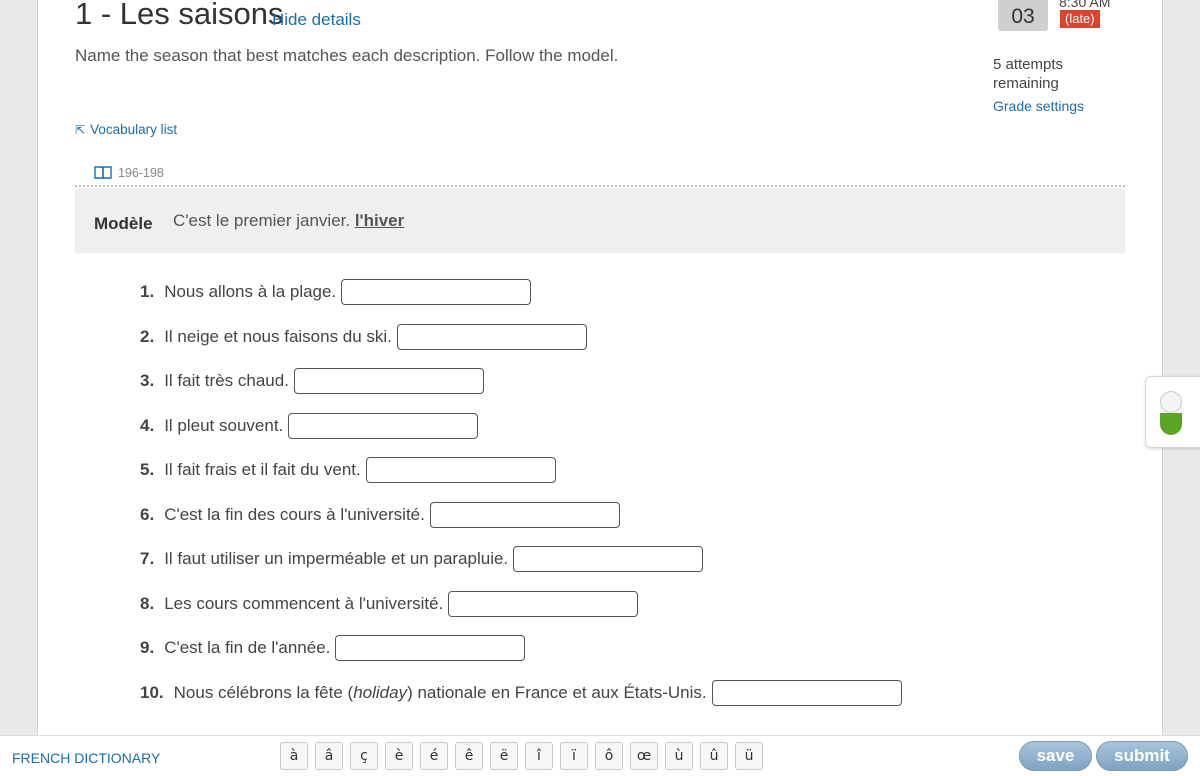 Image resolution: width=1200 pixels, height=776 pixels. I want to click on progress-toggle-widget, so click(1172, 412).